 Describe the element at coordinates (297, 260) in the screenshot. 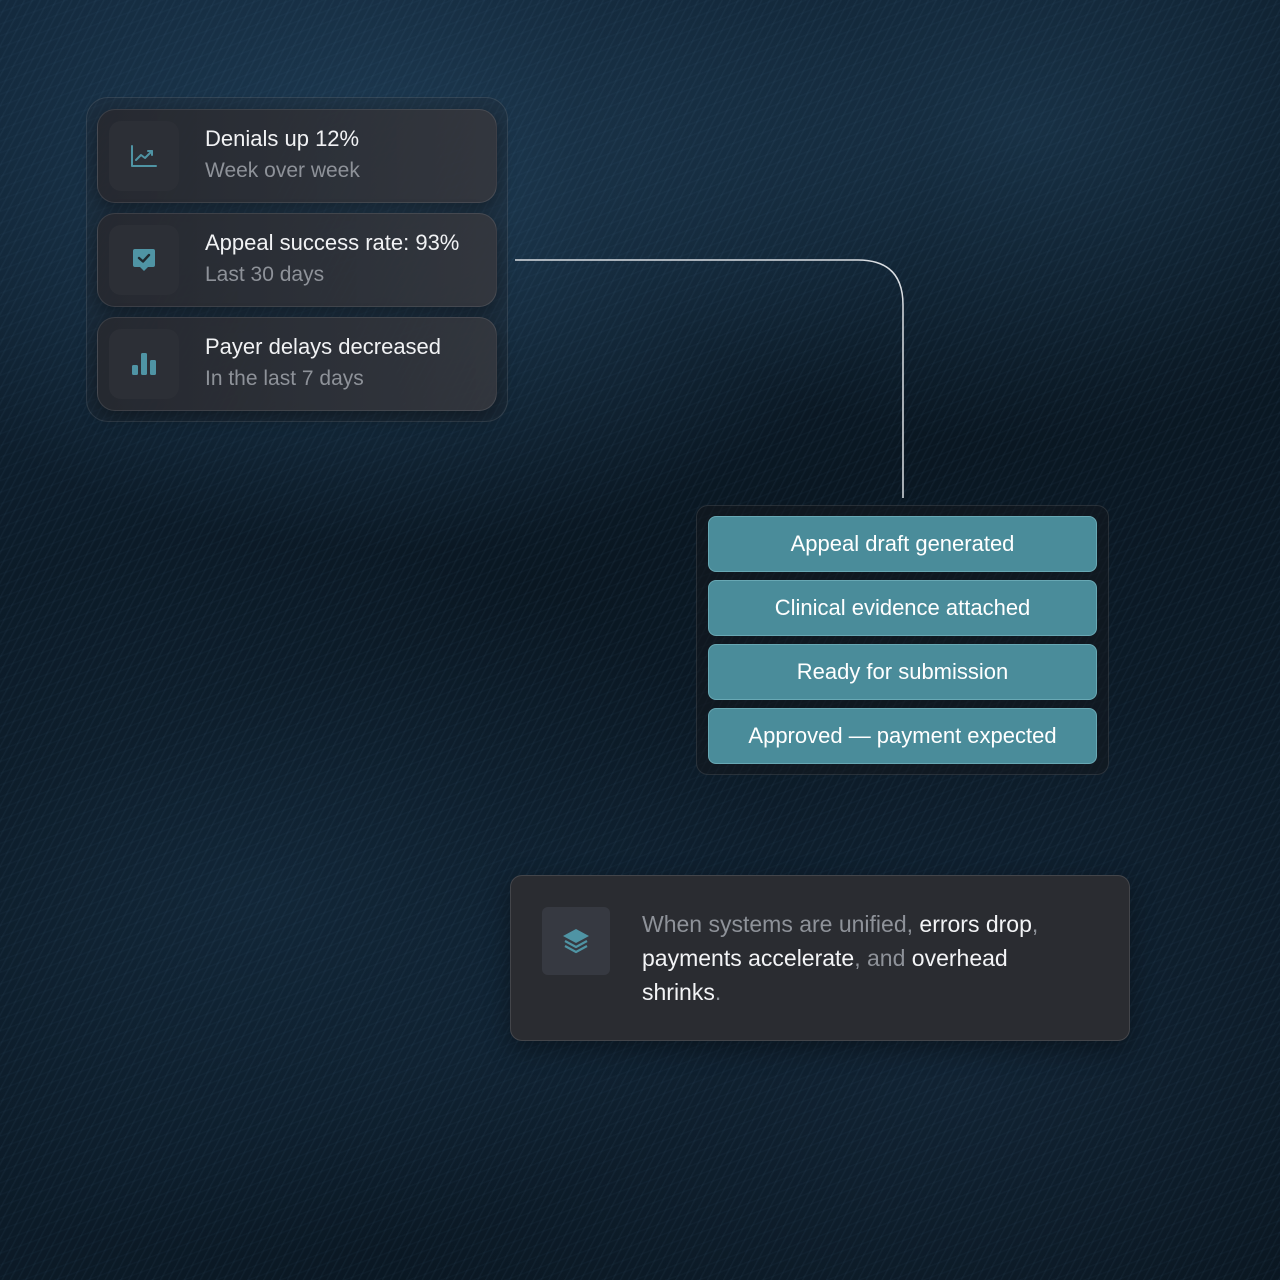

I see `metric-card-appeal-success: Appeal success rate: 93% Last 30 days` at that location.